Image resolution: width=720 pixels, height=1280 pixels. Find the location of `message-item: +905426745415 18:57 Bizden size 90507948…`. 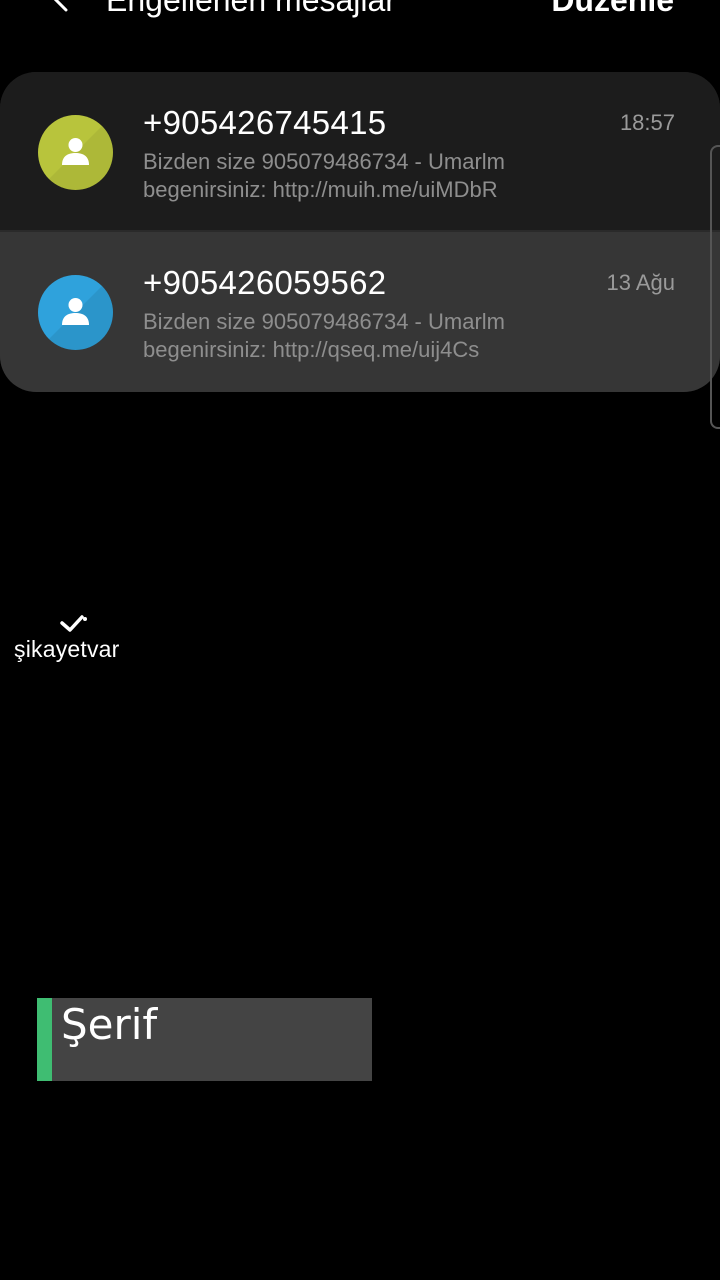

message-item: +905426745415 18:57 Bizden size 90507948… is located at coordinates (360, 152).